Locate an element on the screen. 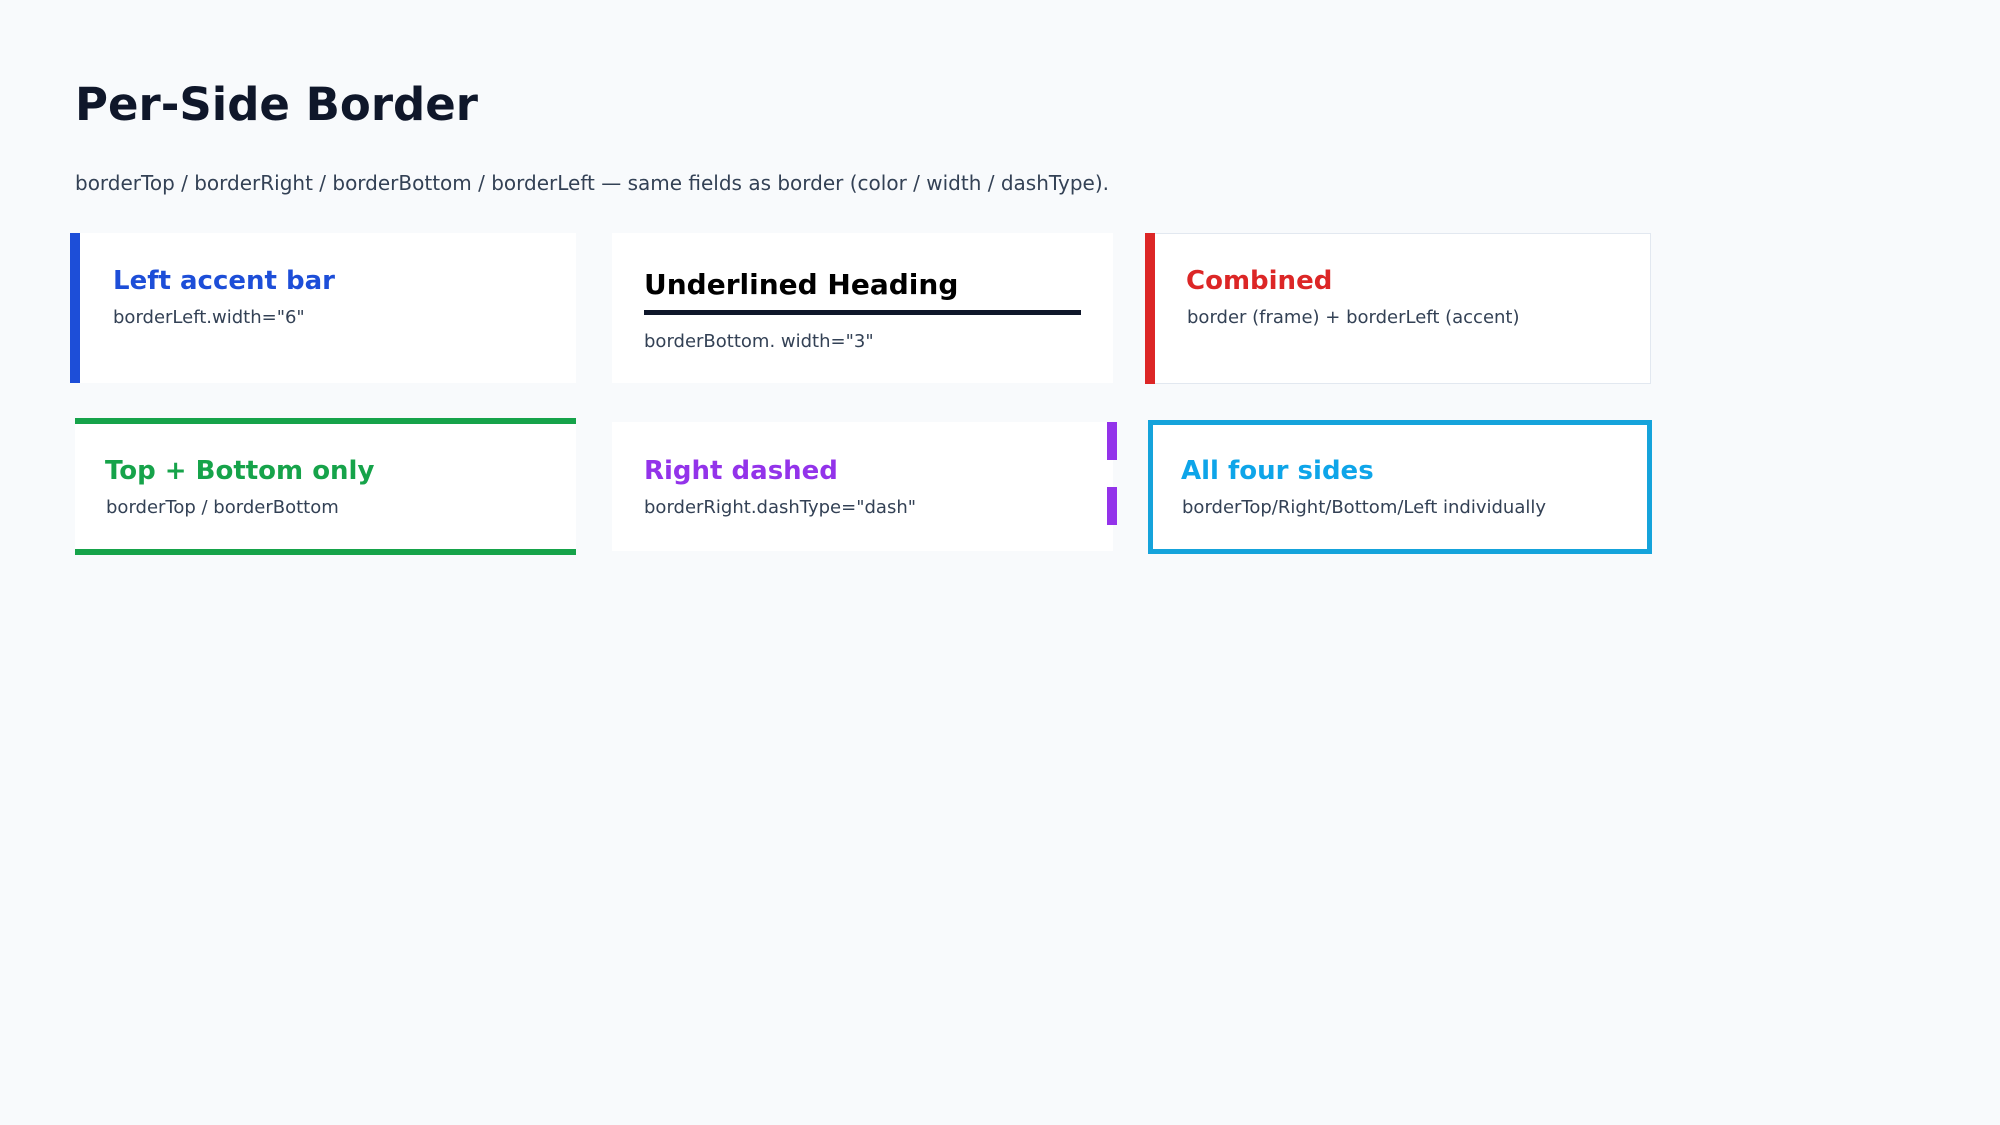  card-description: borderRight.dashType="dash" is located at coordinates (780, 507).